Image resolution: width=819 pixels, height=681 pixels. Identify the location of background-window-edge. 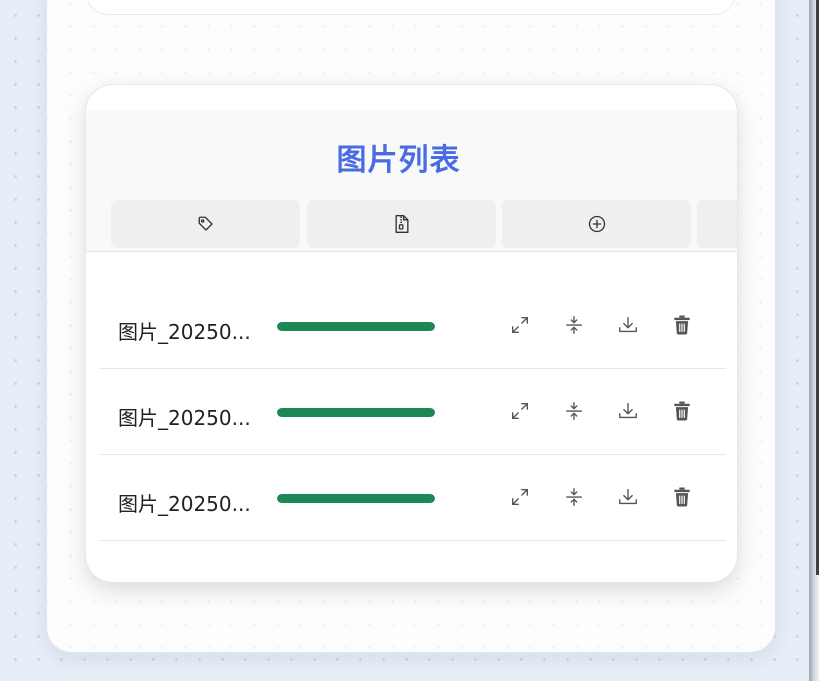
(814, 340).